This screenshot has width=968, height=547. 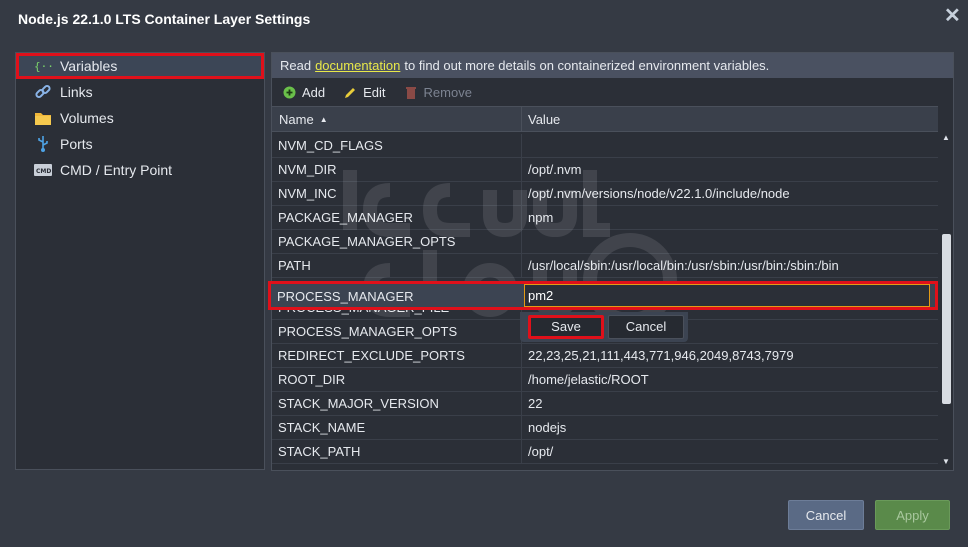 What do you see at coordinates (646, 327) in the screenshot?
I see `editor-cancel-button: Cancel` at bounding box center [646, 327].